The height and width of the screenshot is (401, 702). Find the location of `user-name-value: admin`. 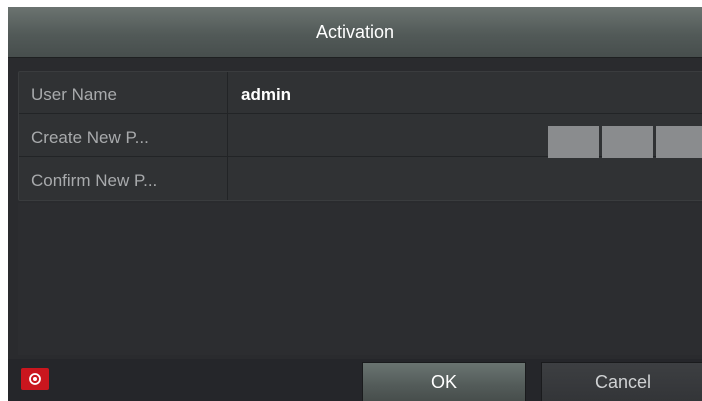

user-name-value: admin is located at coordinates (266, 94).